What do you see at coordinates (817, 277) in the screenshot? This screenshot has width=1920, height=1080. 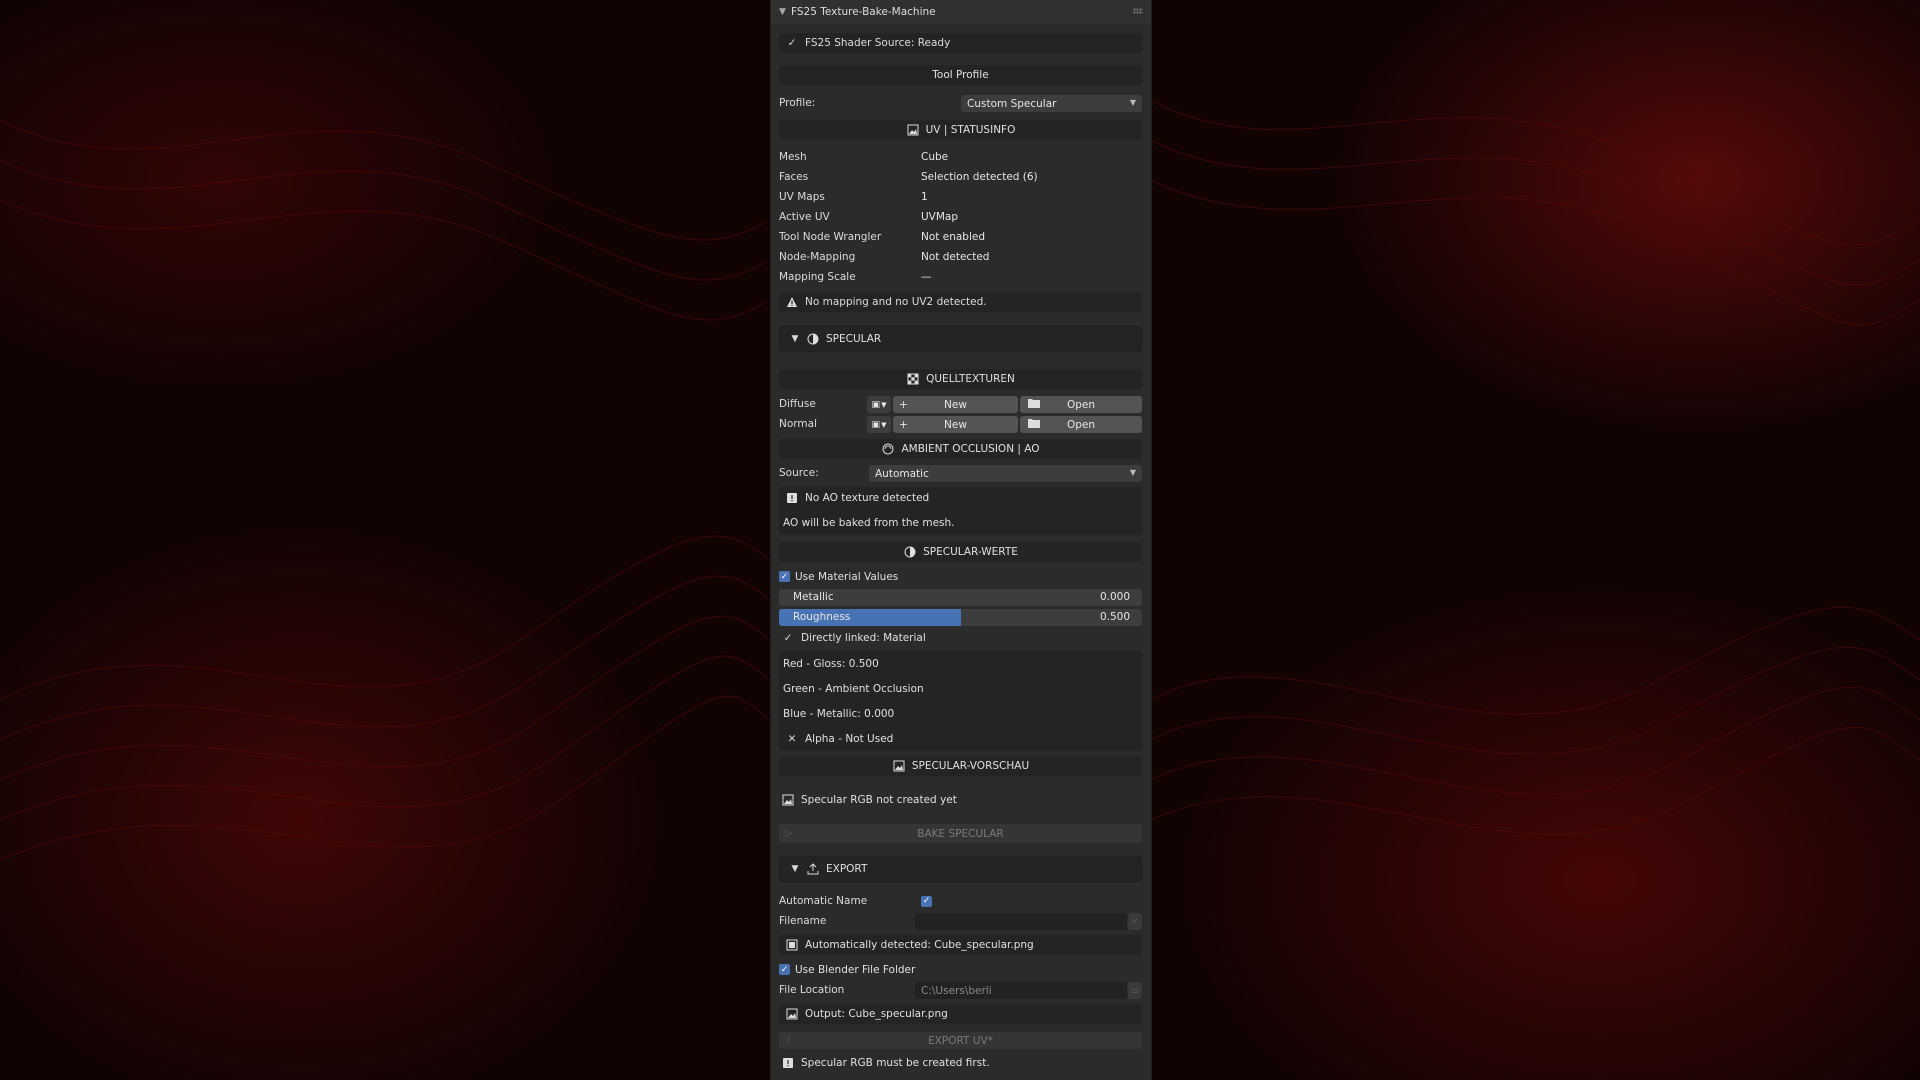 I see `uv-row-key: Mapping Scale` at bounding box center [817, 277].